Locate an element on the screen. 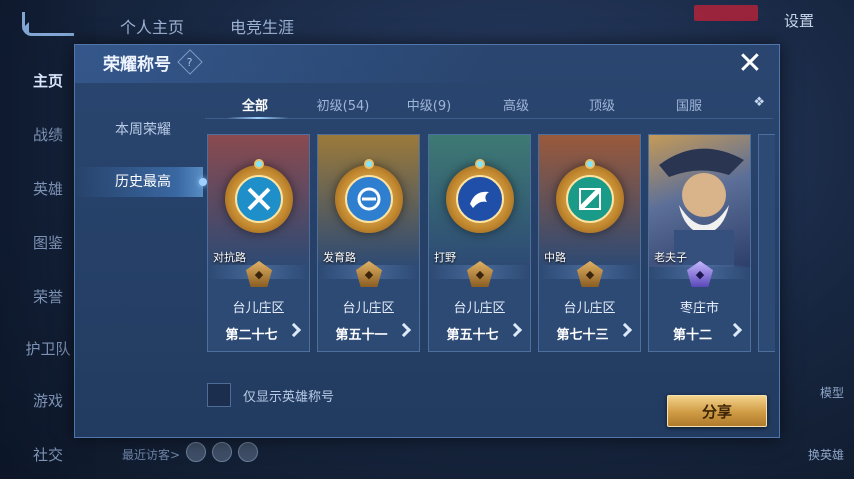 This screenshot has height=479, width=854. wolf-head-icon is located at coordinates (480, 199).